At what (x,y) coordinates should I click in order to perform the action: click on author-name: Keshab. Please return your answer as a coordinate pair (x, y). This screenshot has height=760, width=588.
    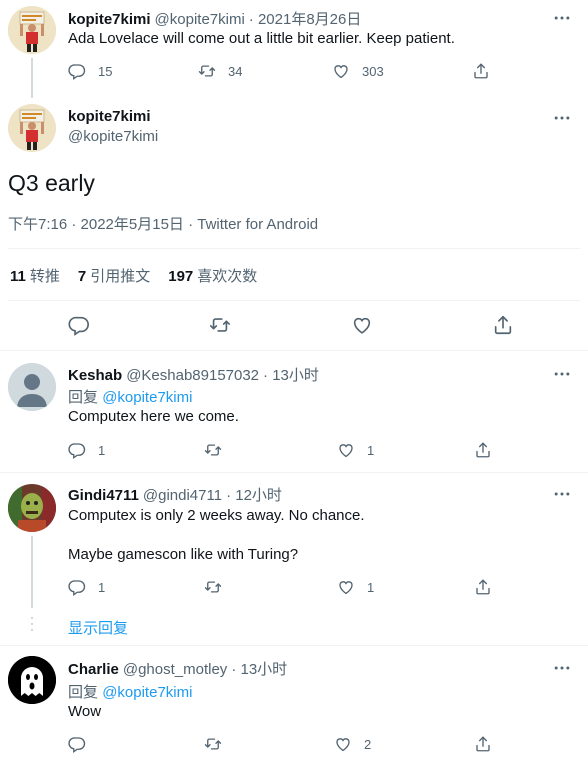
    Looking at the image, I should click on (95, 375).